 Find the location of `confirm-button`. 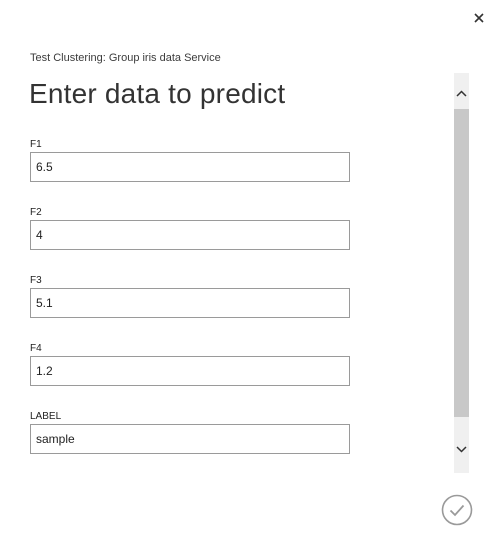

confirm-button is located at coordinates (457, 510).